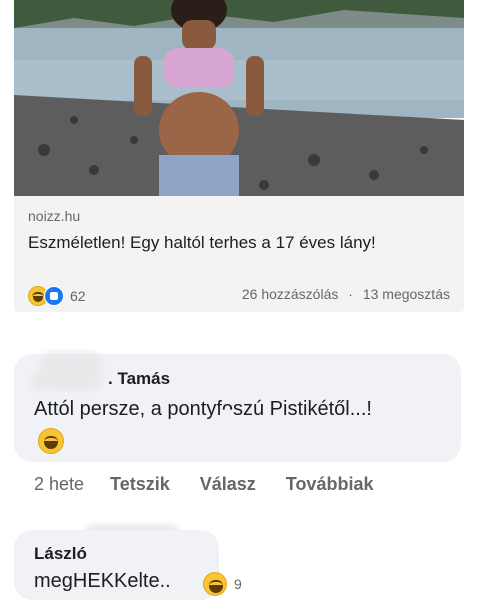  I want to click on like-icon, so click(54, 296).